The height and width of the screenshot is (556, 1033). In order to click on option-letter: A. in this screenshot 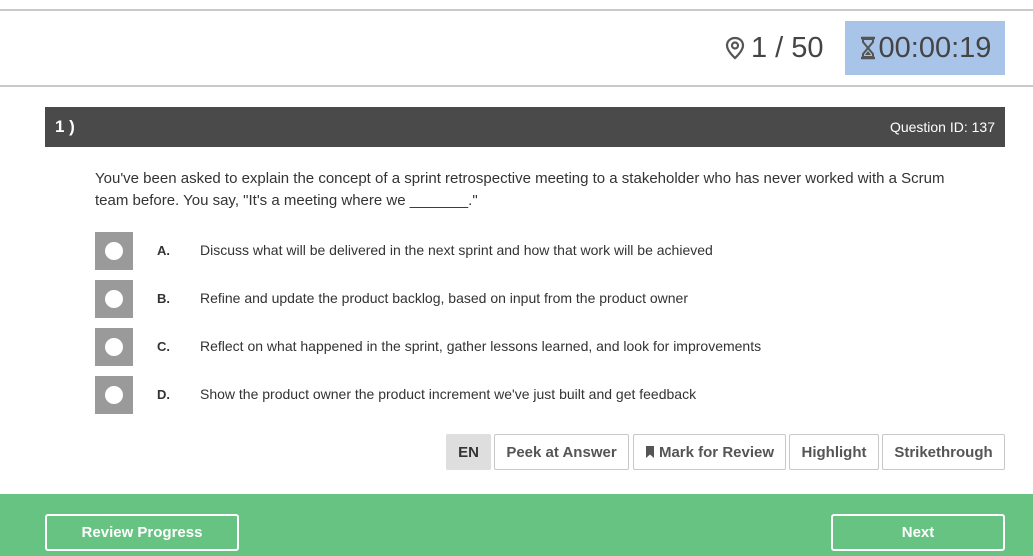, I will do `click(163, 250)`.